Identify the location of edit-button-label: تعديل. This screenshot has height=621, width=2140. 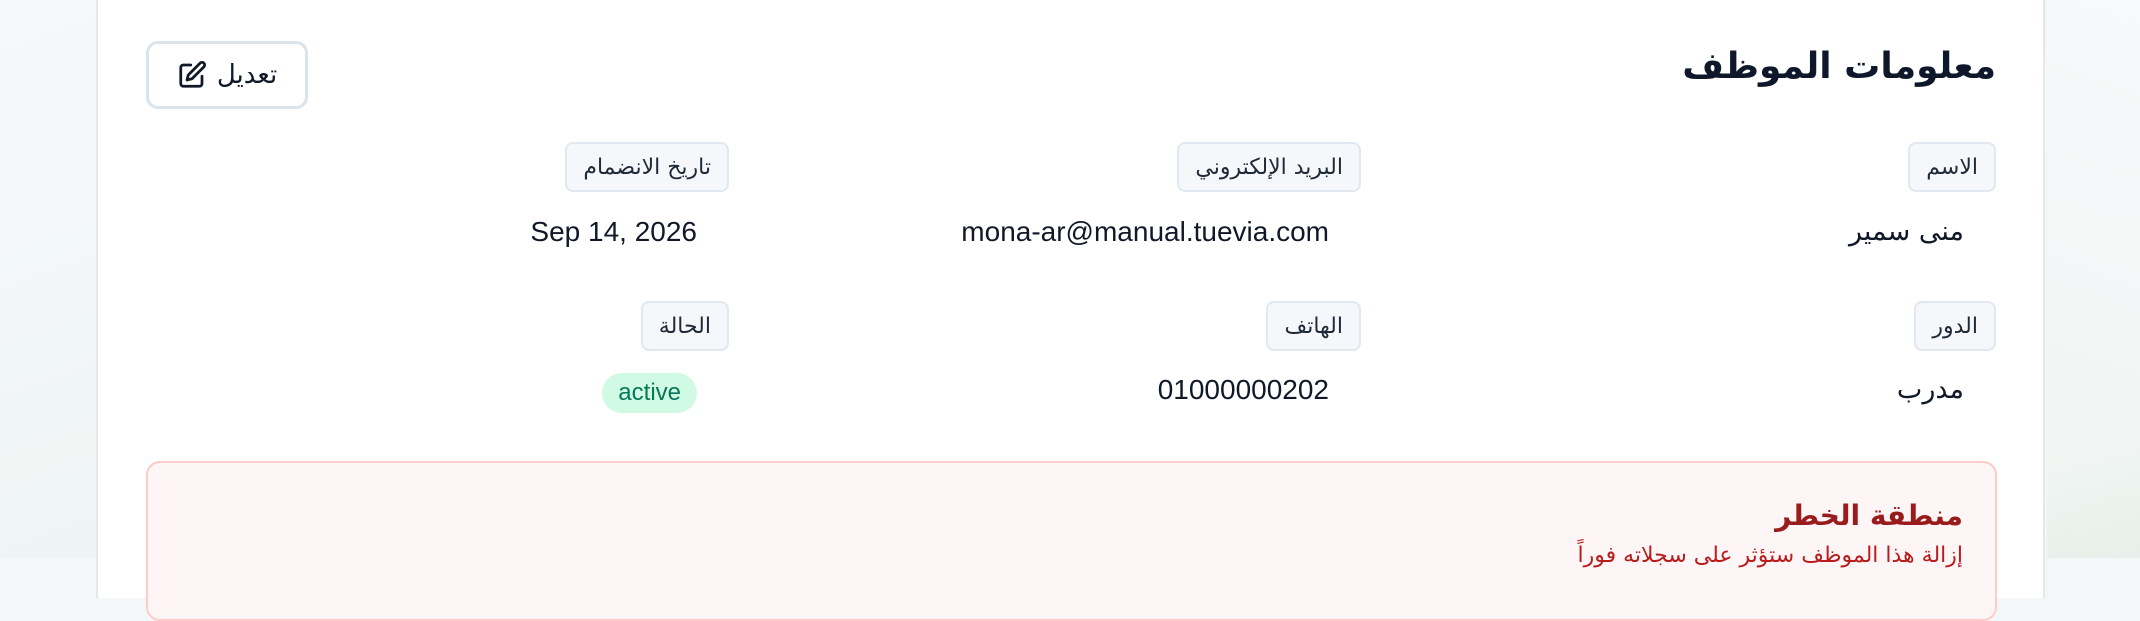
(247, 75).